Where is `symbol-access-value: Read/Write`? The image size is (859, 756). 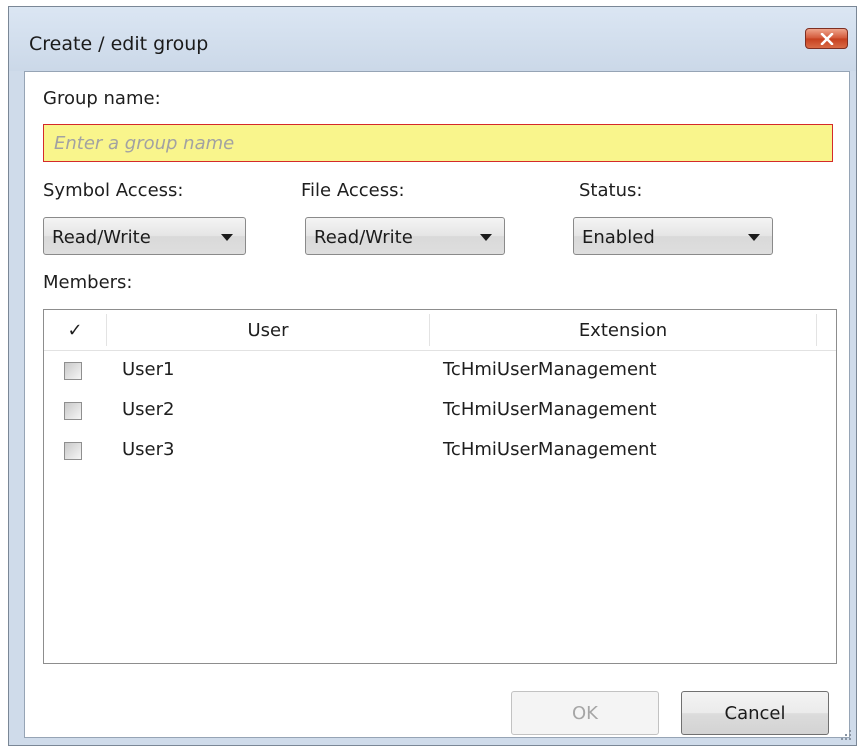
symbol-access-value: Read/Write is located at coordinates (101, 237).